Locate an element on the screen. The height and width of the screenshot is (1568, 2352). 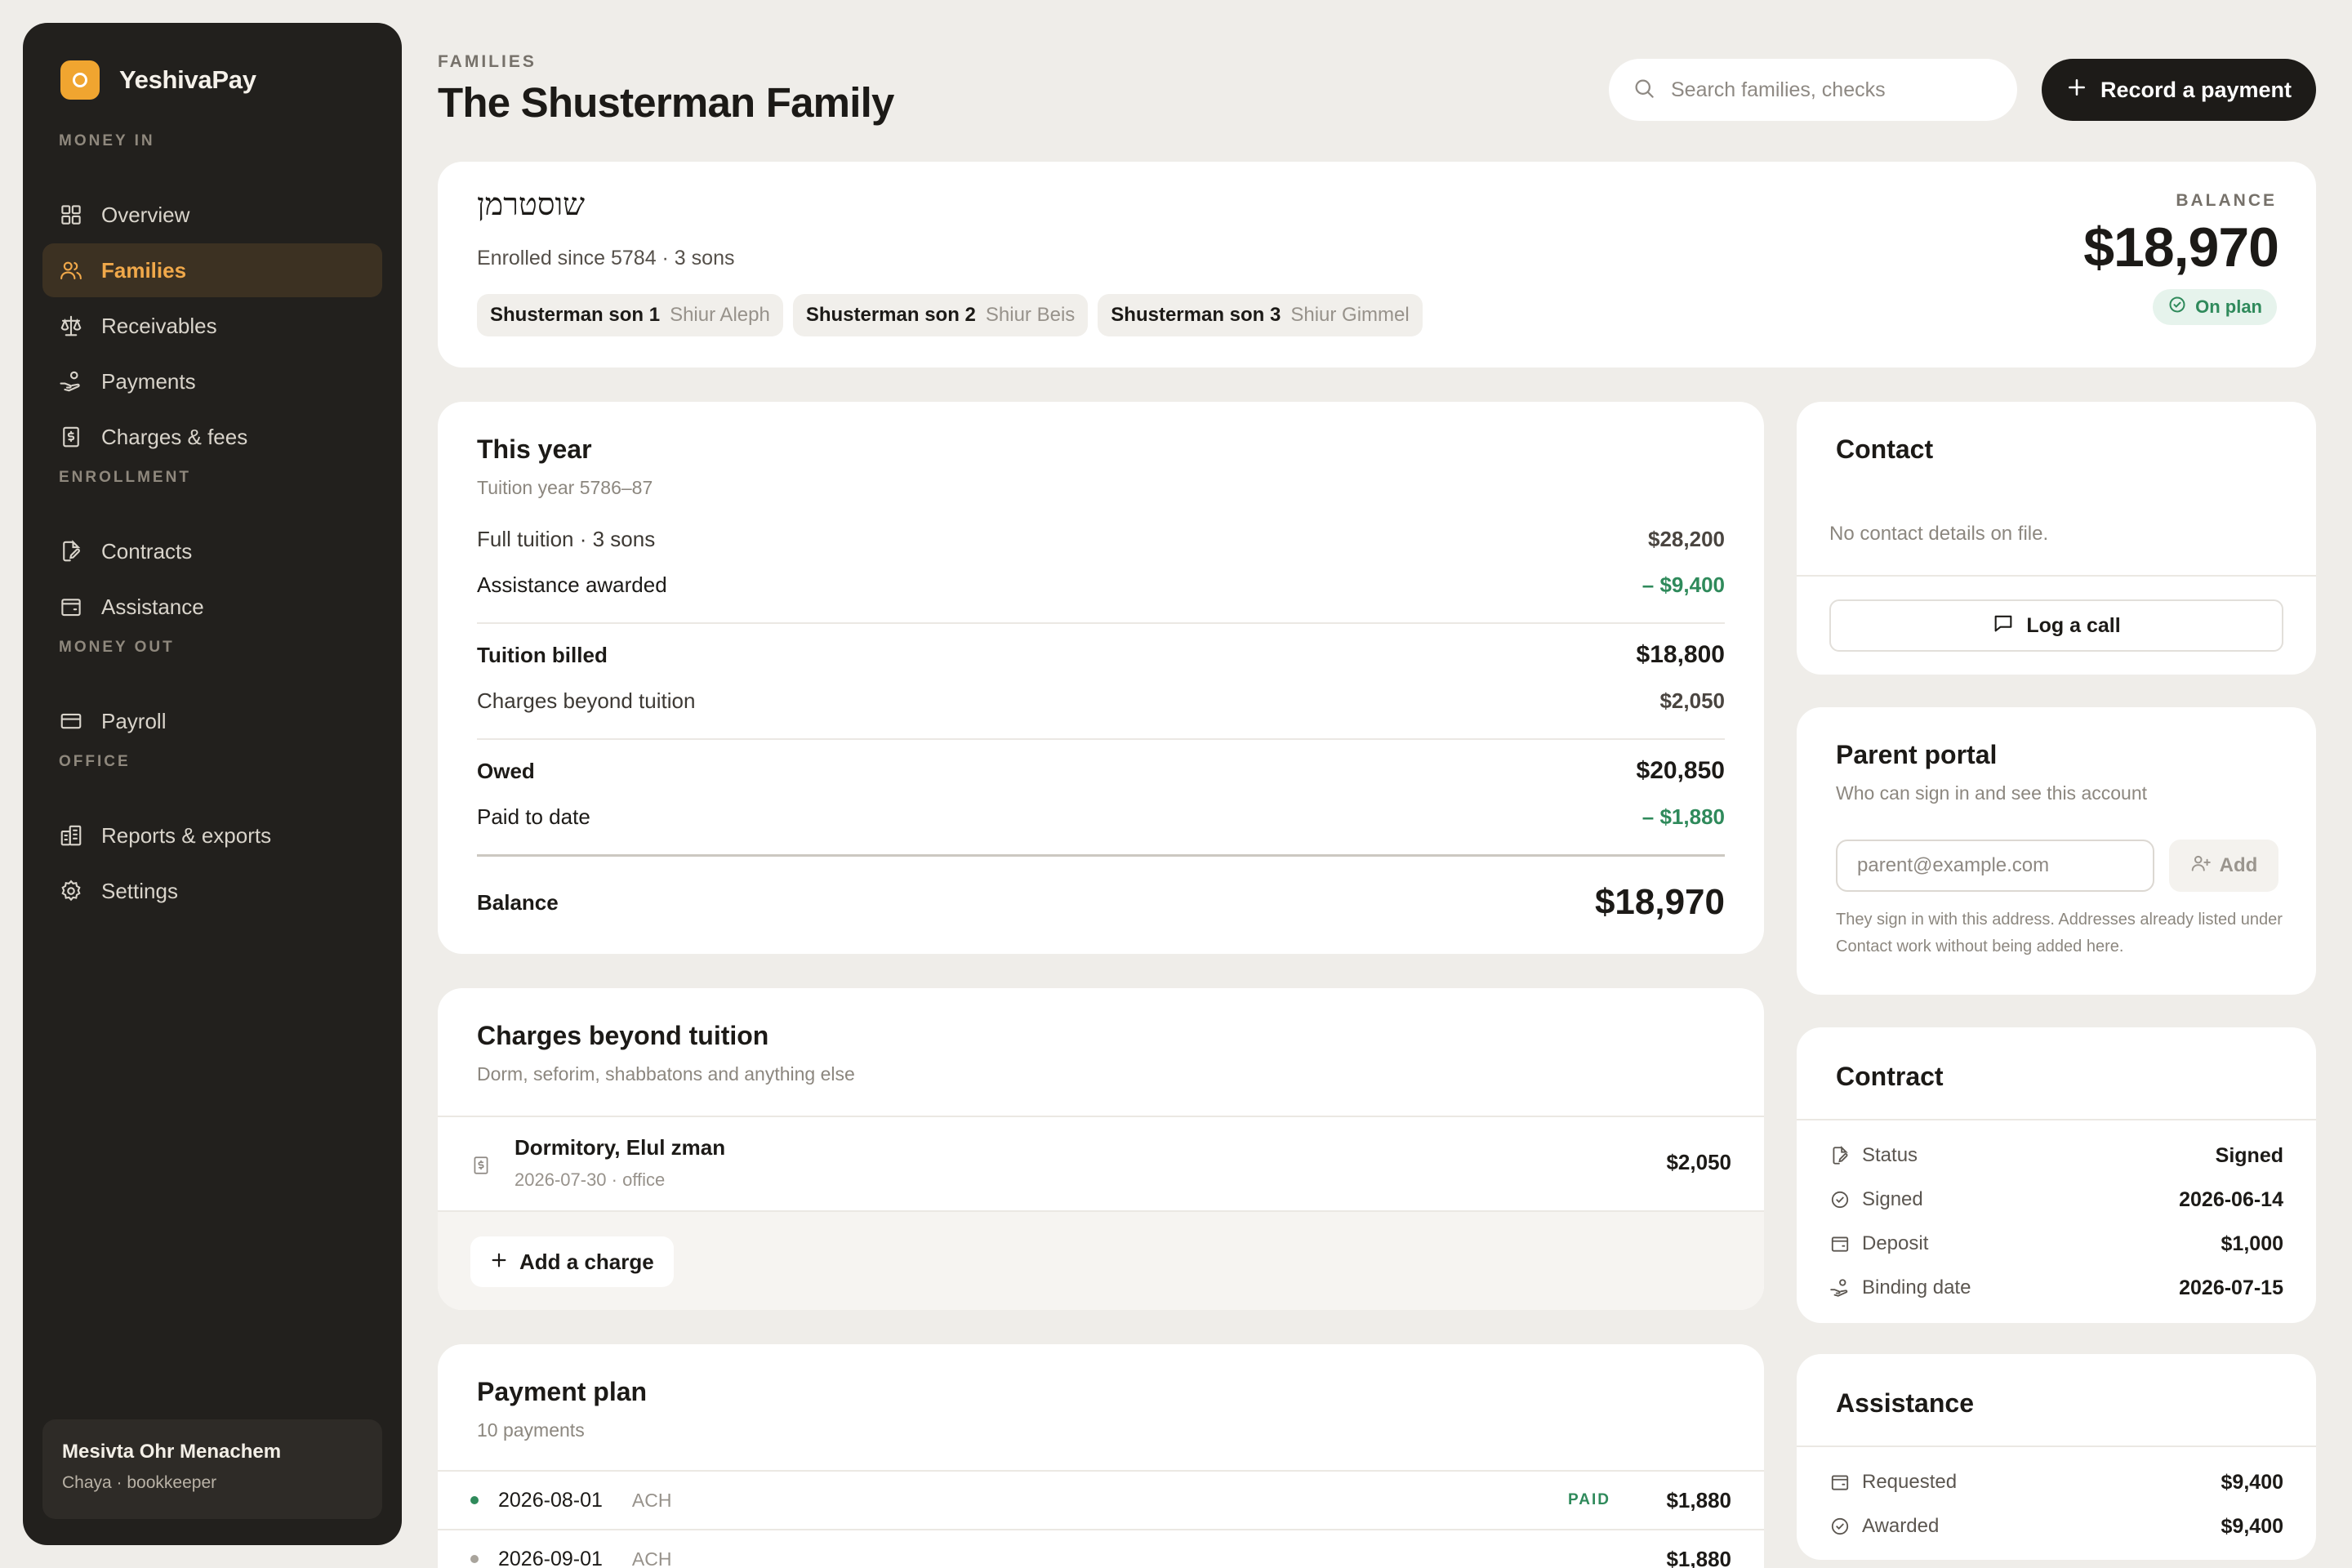
card-title: Payment plan is located at coordinates (562, 1391).